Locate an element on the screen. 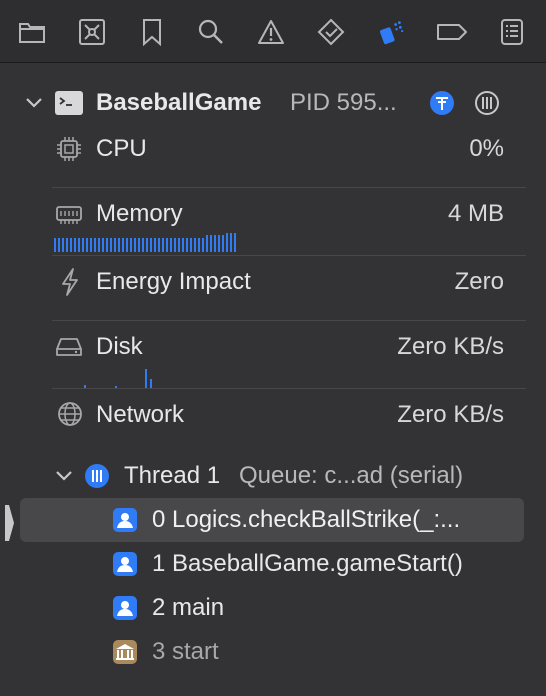 Image resolution: width=546 pixels, height=696 pixels. warning-icon is located at coordinates (271, 32).